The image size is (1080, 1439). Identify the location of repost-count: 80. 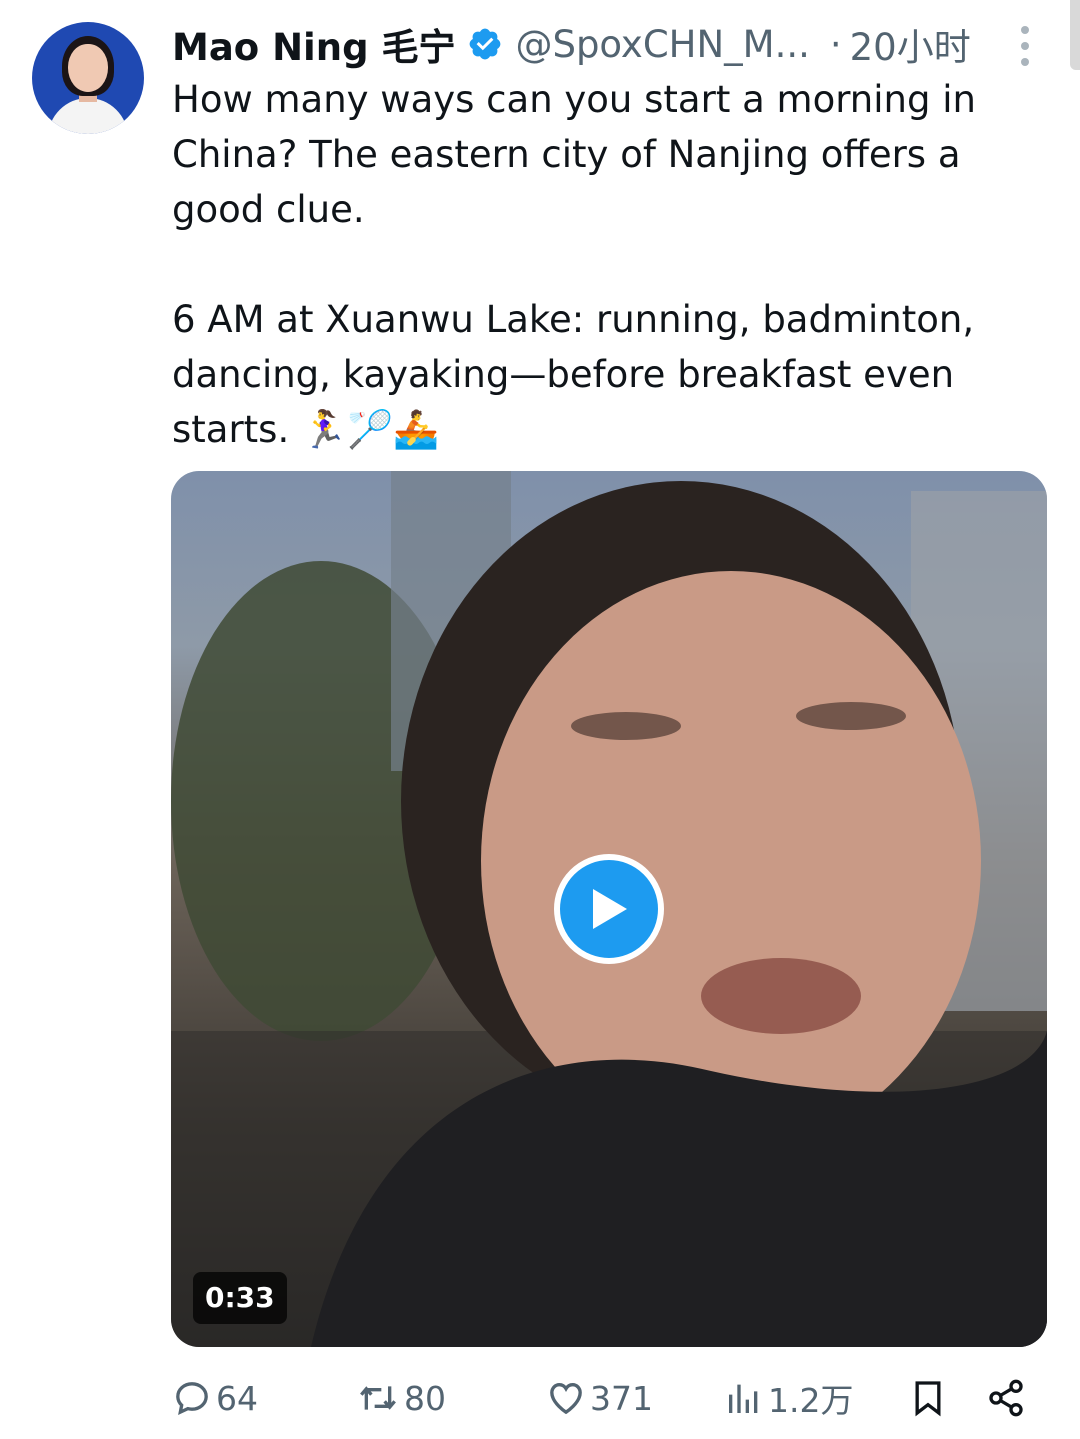
(425, 1398).